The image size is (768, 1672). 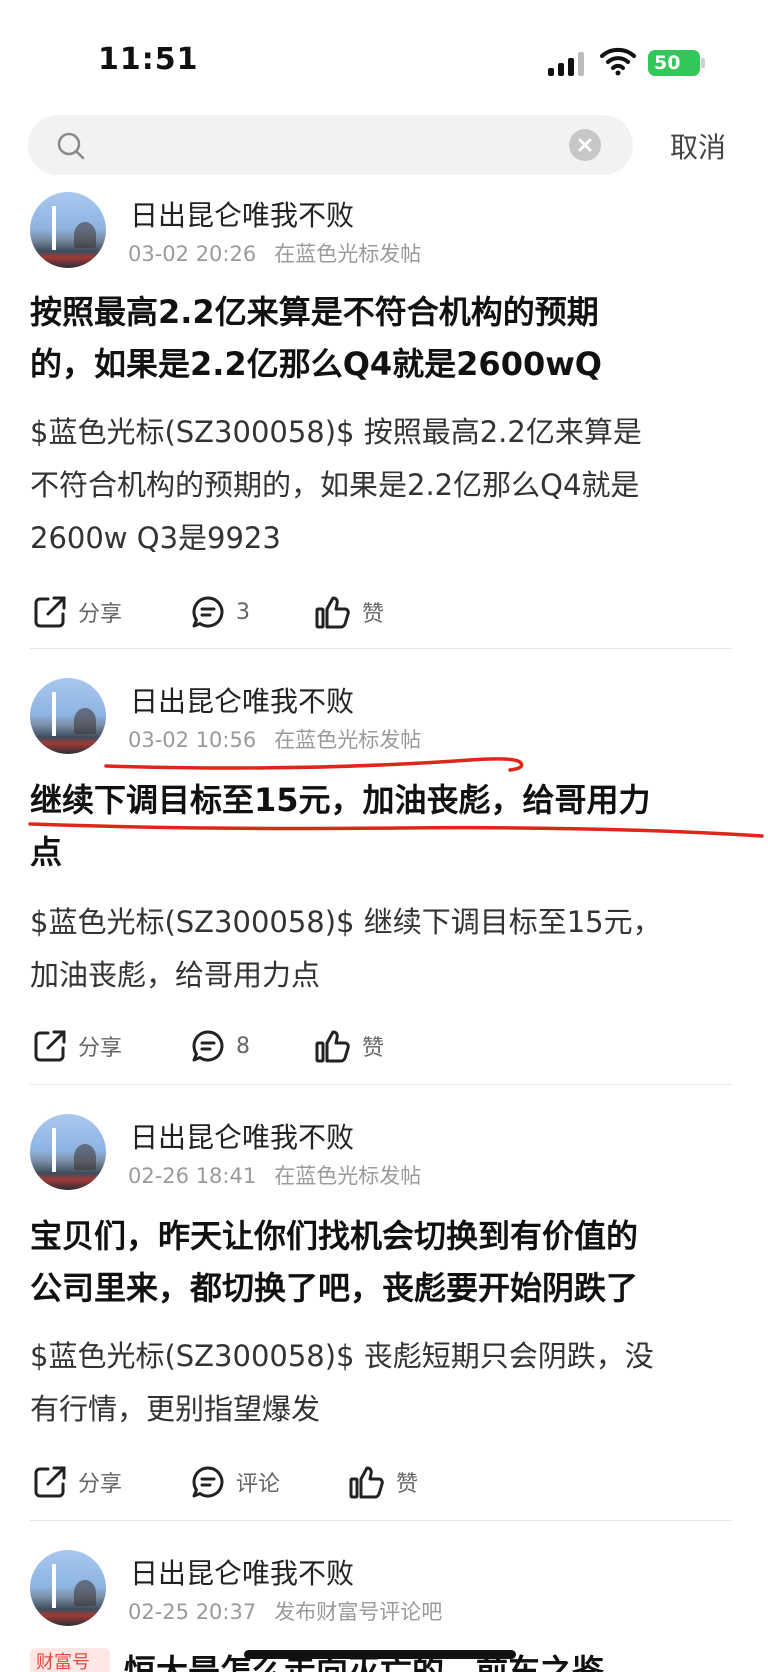 I want to click on post-title-line: 公司里来，都切换了吧，丧彪要开始阴跌了, so click(x=334, y=1288).